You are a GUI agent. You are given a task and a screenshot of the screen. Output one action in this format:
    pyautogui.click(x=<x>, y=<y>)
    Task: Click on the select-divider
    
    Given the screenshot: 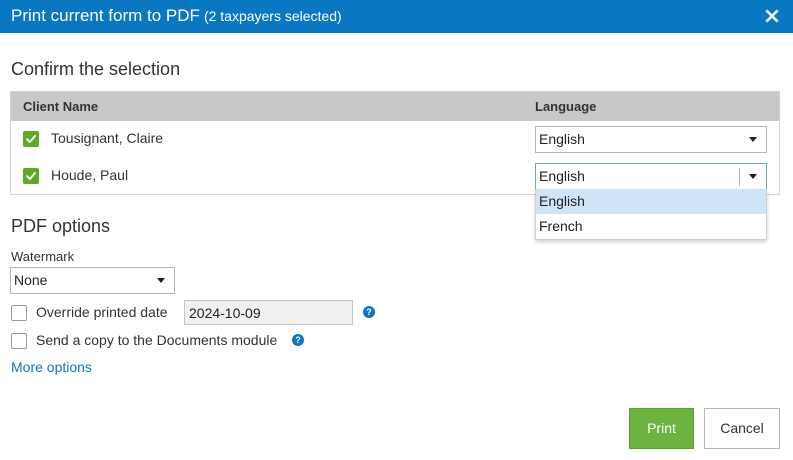 What is the action you would take?
    pyautogui.click(x=739, y=177)
    